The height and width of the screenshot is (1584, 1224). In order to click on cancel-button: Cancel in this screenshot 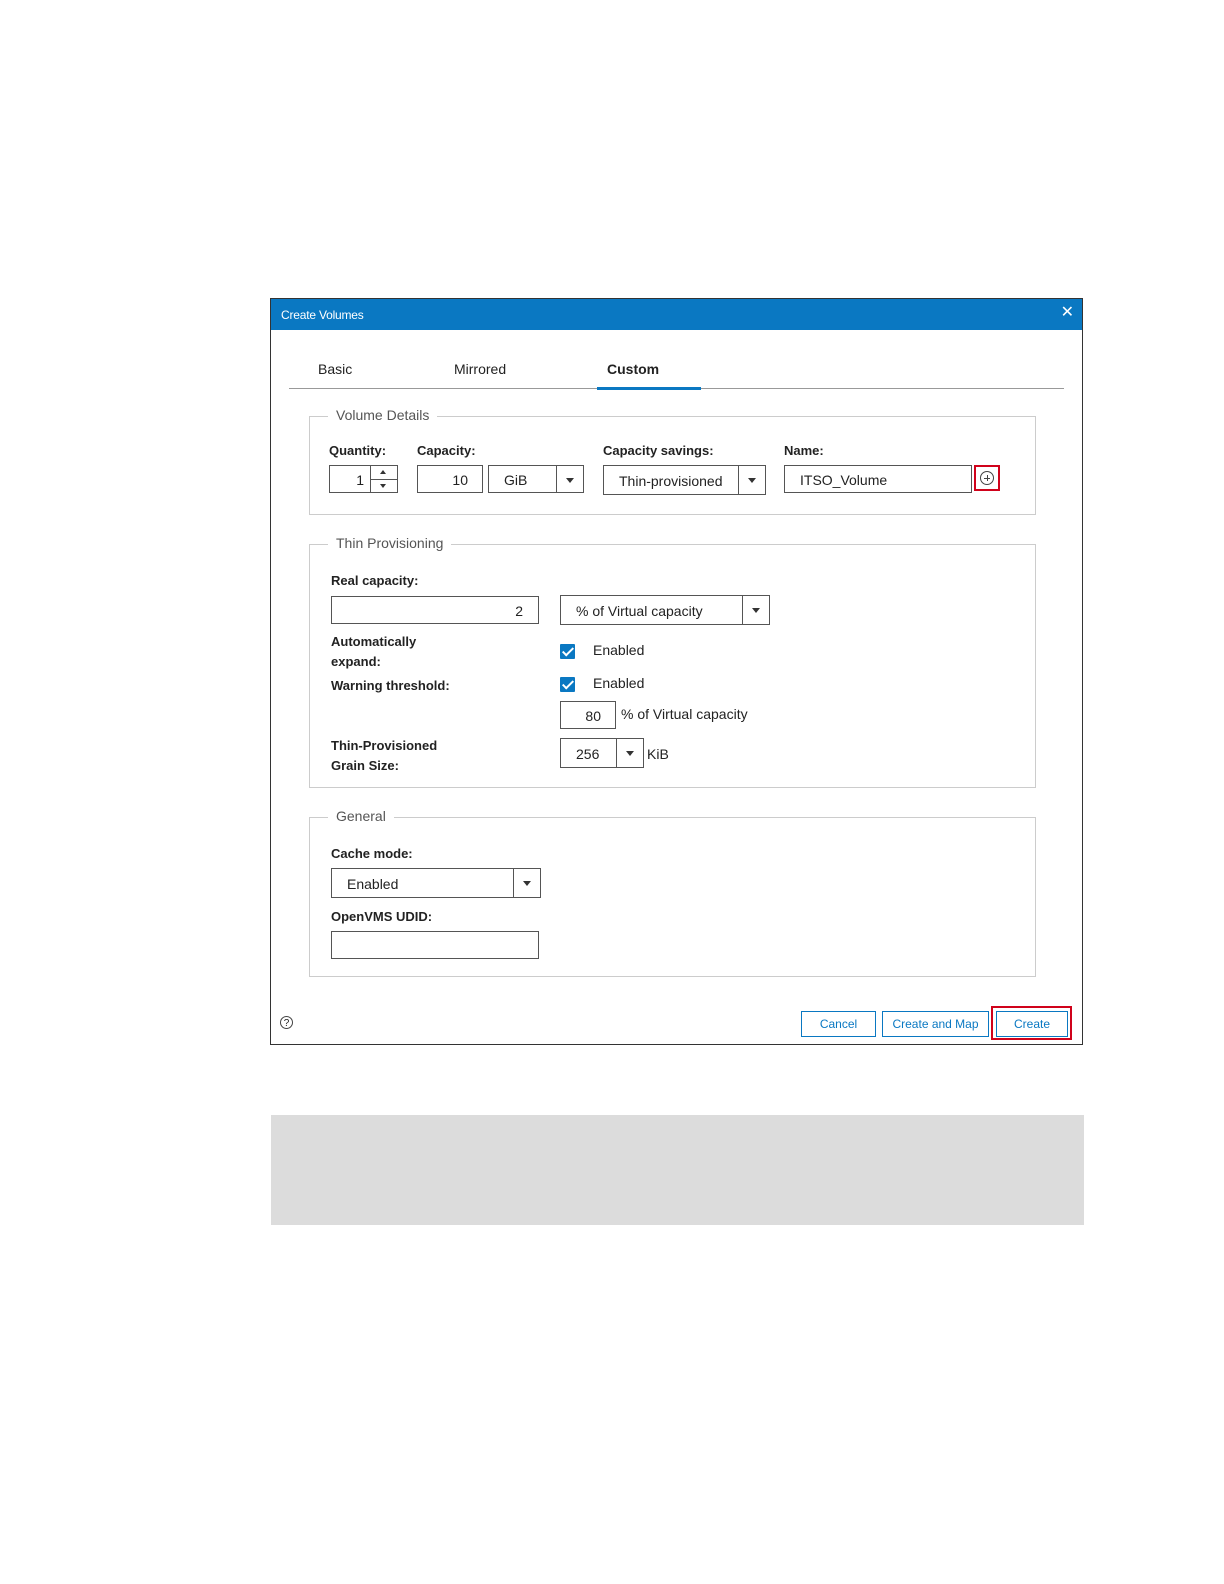, I will do `click(838, 1024)`.